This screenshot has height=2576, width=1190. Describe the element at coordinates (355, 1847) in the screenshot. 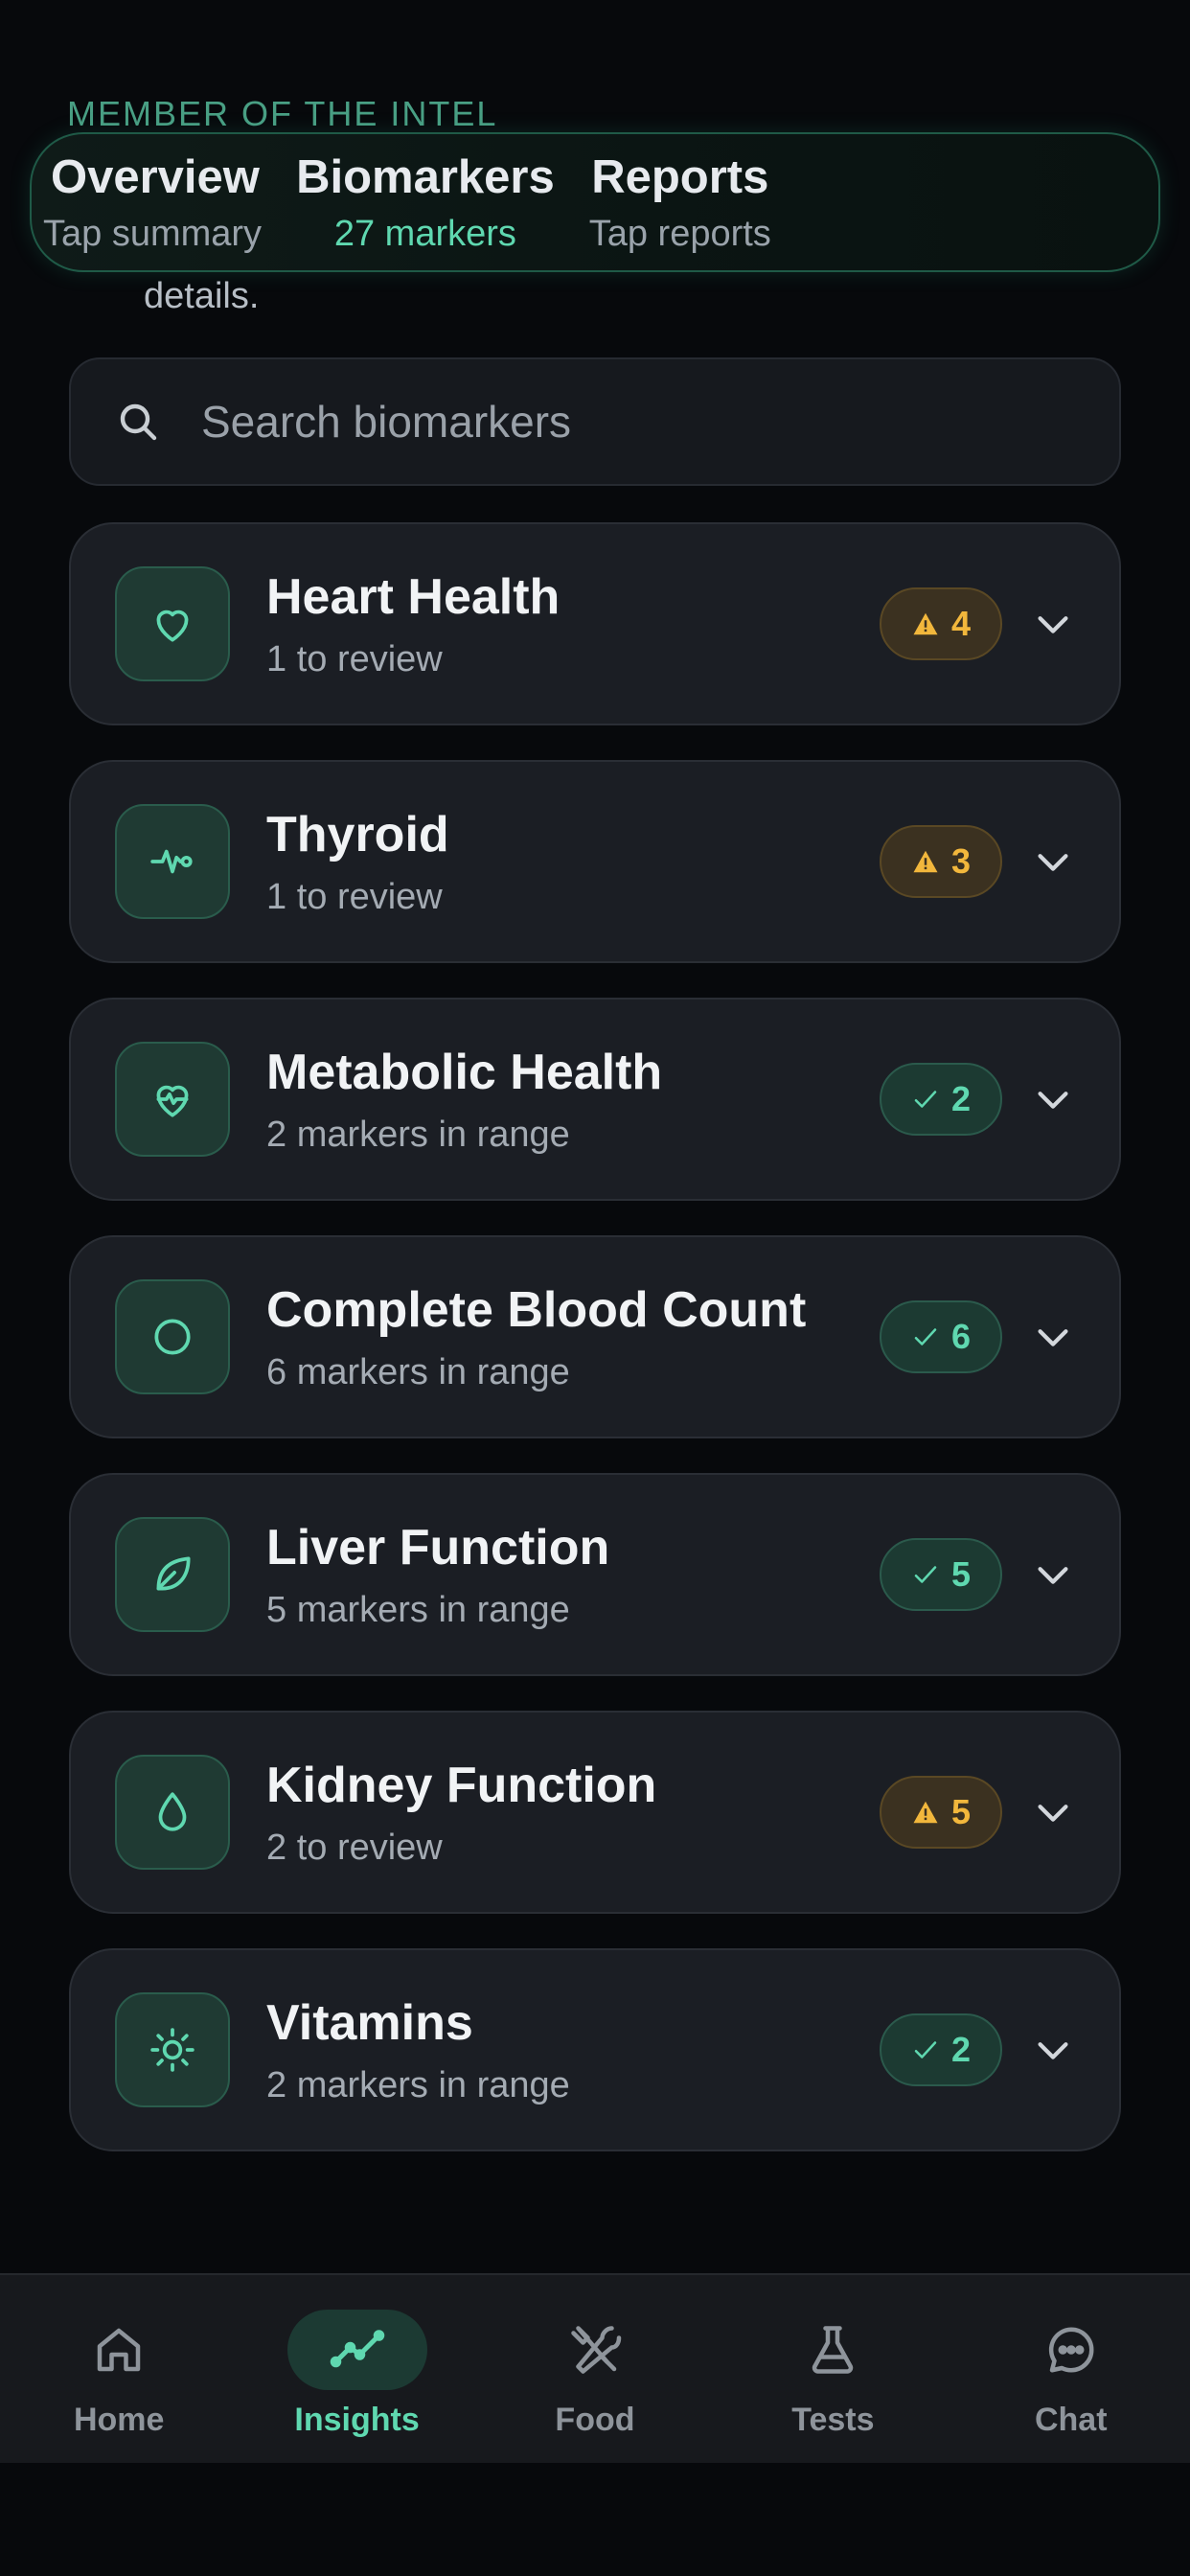

I see `category-subtitle: 2 to review` at that location.